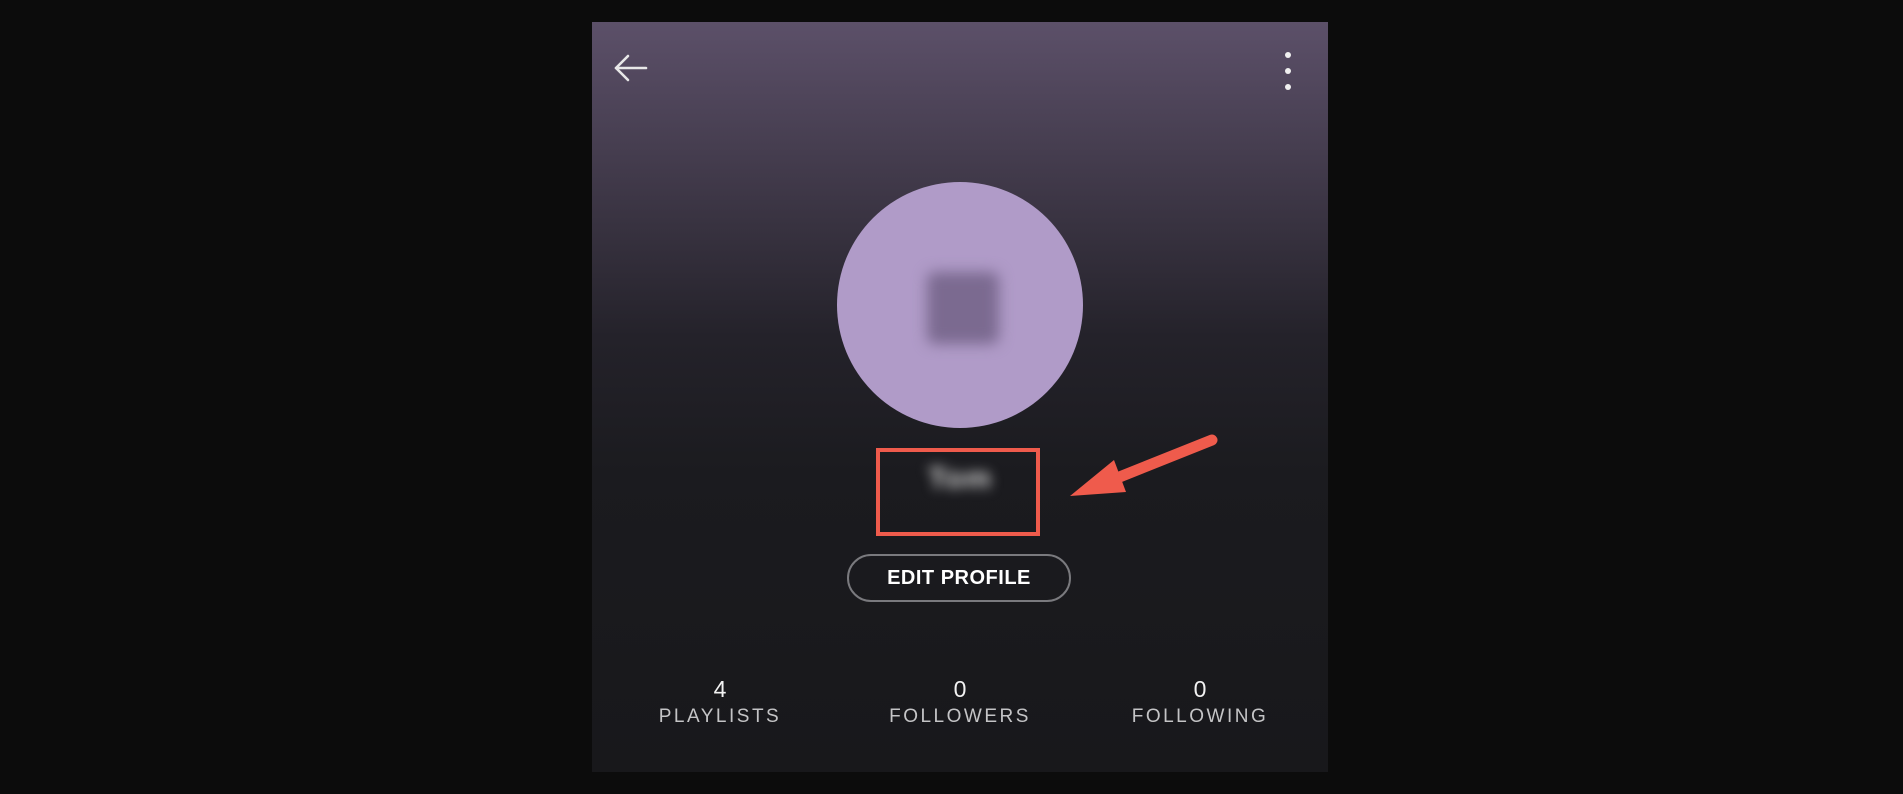 This screenshot has width=1903, height=794. Describe the element at coordinates (1200, 689) in the screenshot. I see `following-count: 0` at that location.